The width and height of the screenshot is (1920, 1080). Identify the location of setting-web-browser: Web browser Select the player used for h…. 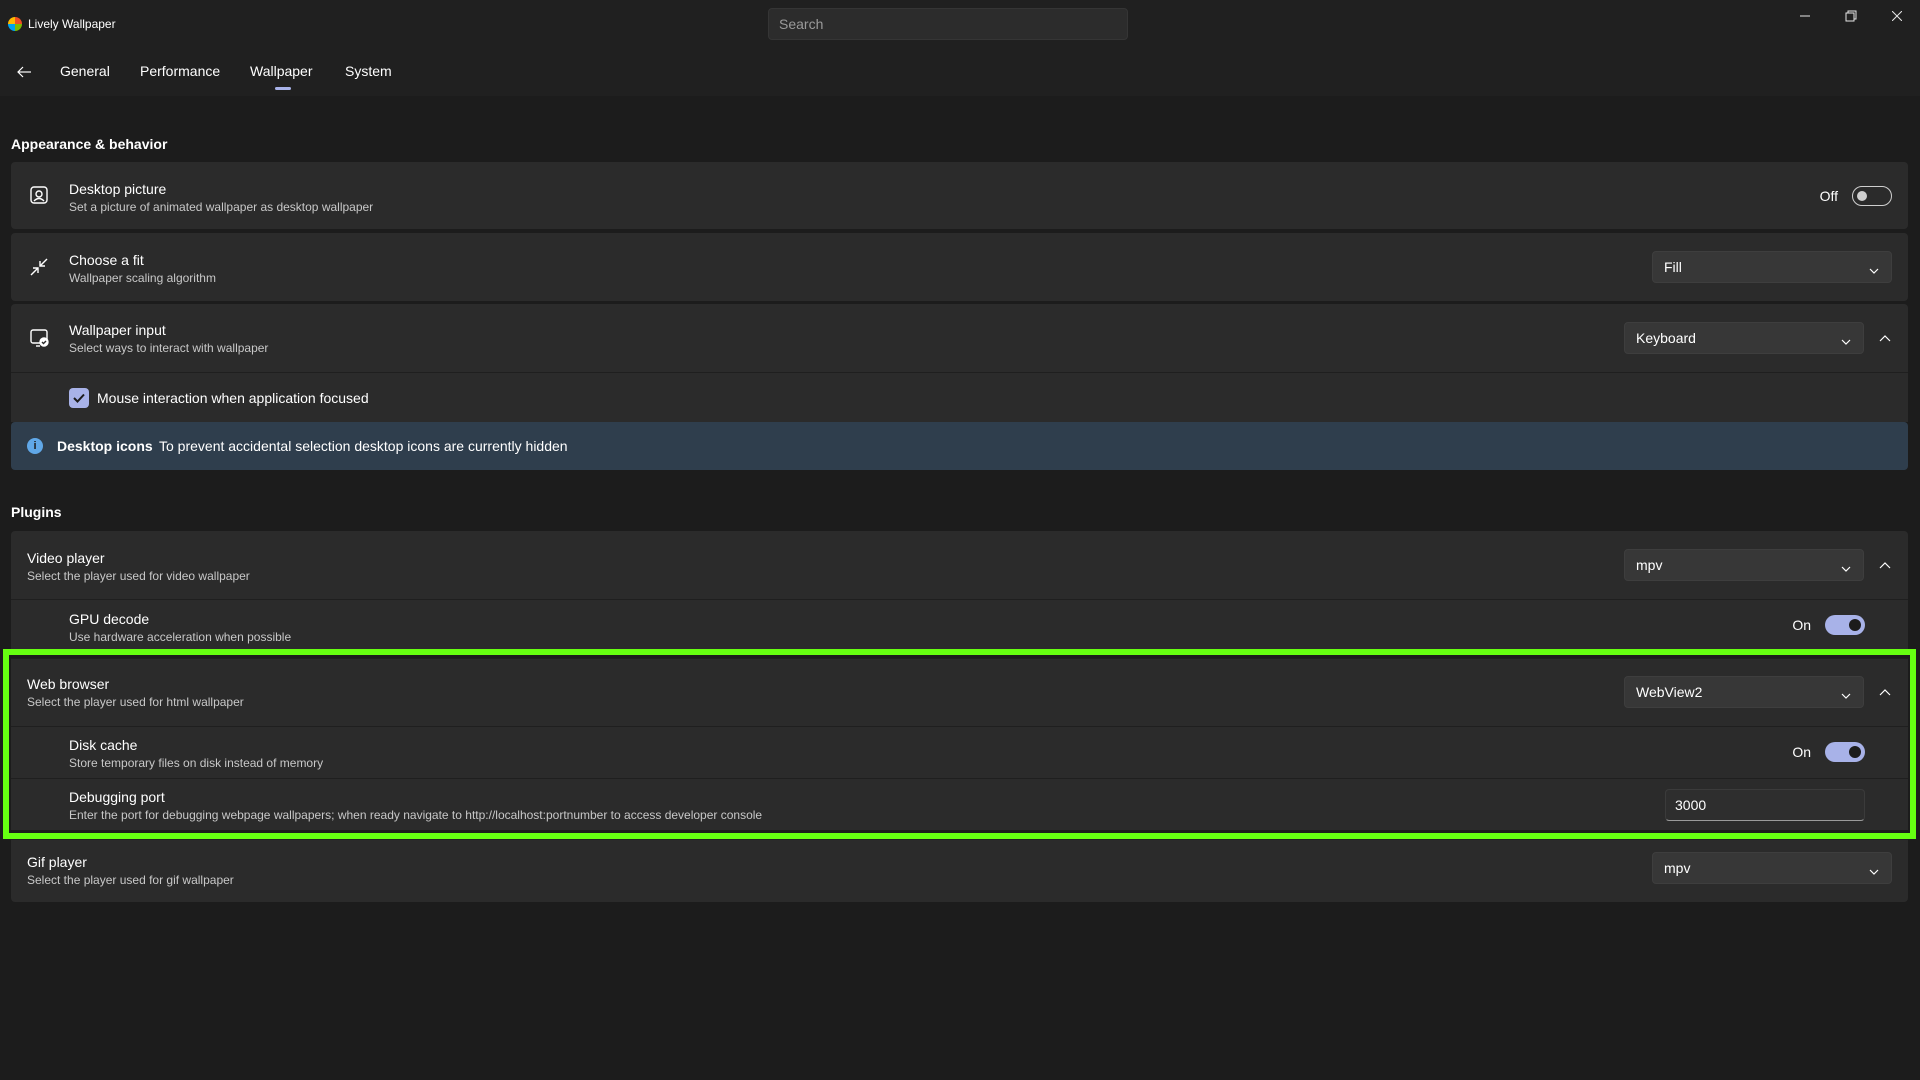
(959, 692).